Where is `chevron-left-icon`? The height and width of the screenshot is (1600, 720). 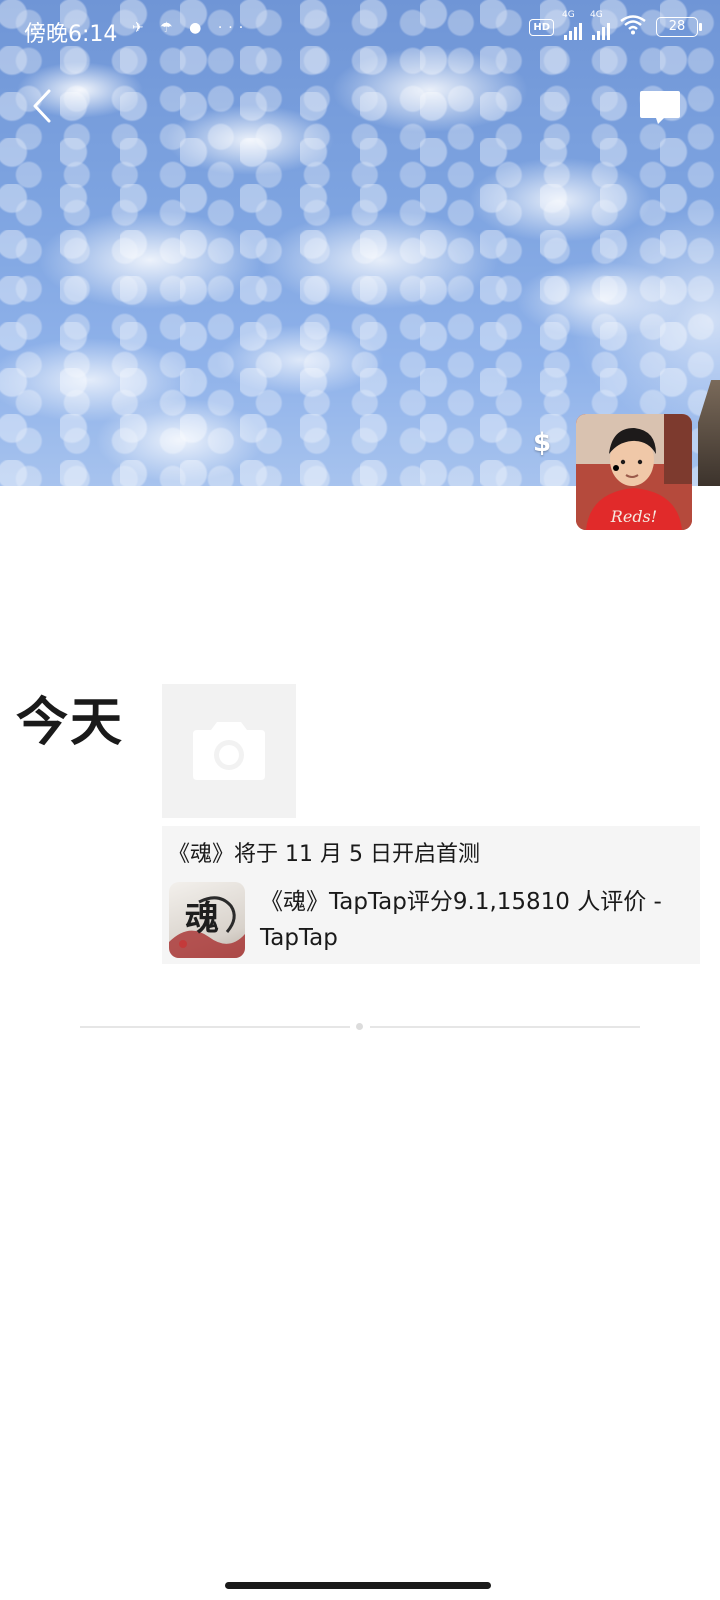
chevron-left-icon is located at coordinates (42, 106).